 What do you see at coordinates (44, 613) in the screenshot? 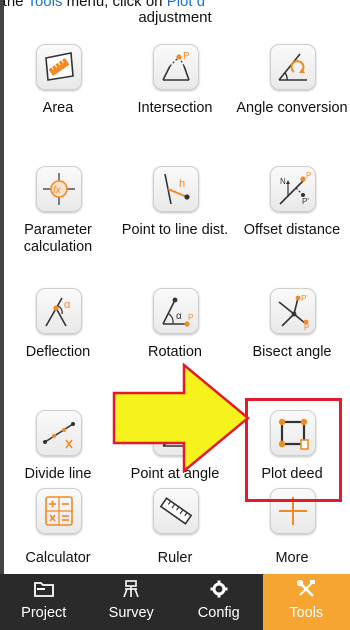
I see `nav-label: Project` at bounding box center [44, 613].